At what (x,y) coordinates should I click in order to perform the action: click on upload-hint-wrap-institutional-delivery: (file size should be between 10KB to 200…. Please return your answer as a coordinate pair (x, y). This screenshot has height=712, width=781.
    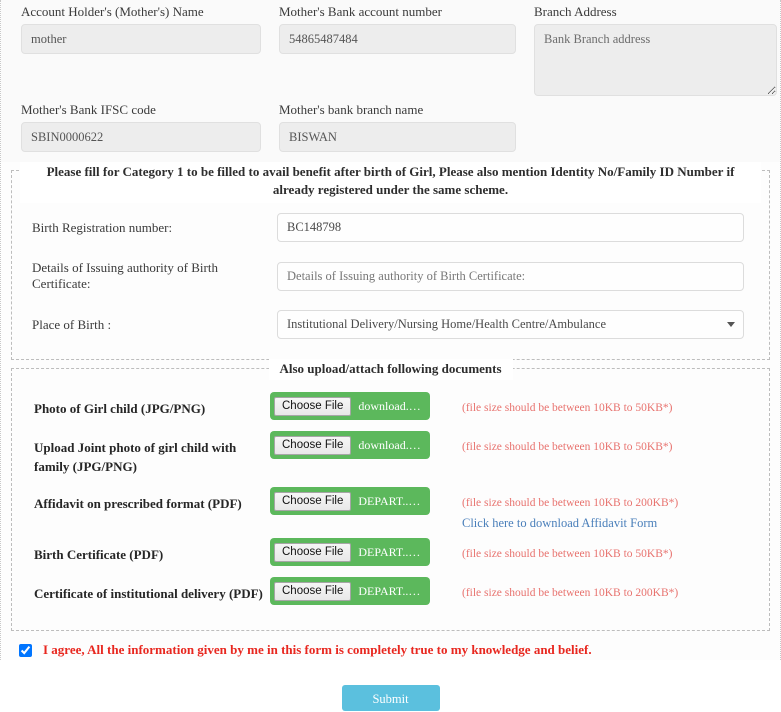
    Looking at the image, I should click on (610, 589).